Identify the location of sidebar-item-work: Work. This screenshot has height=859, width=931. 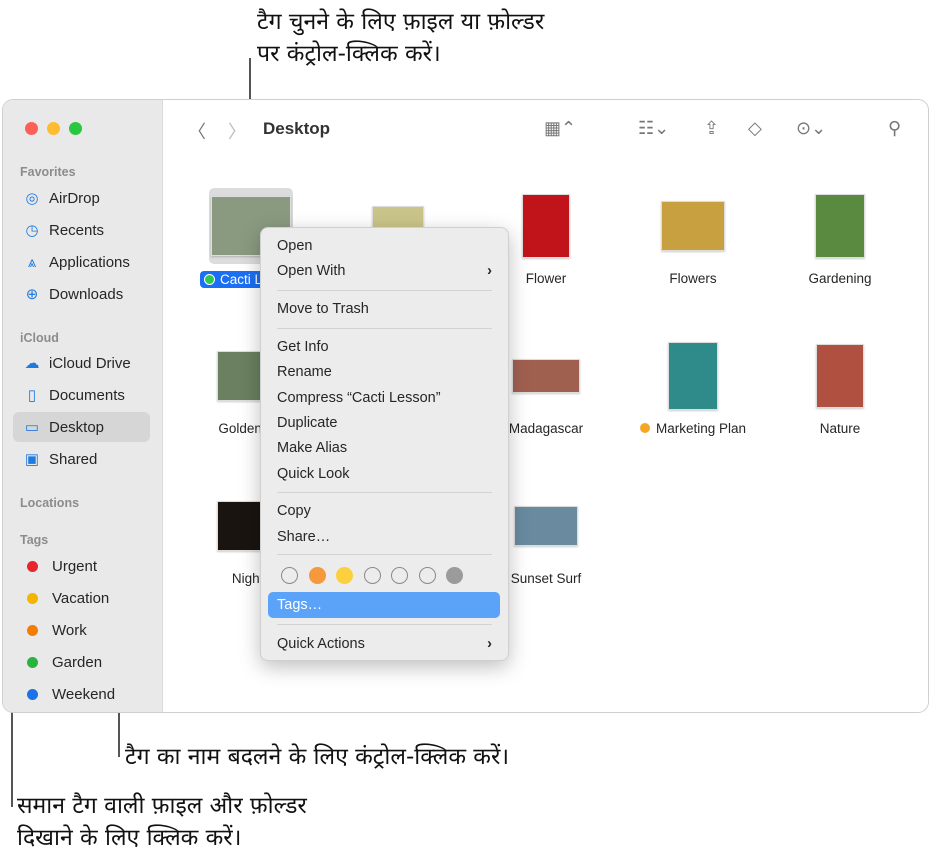
(81, 630).